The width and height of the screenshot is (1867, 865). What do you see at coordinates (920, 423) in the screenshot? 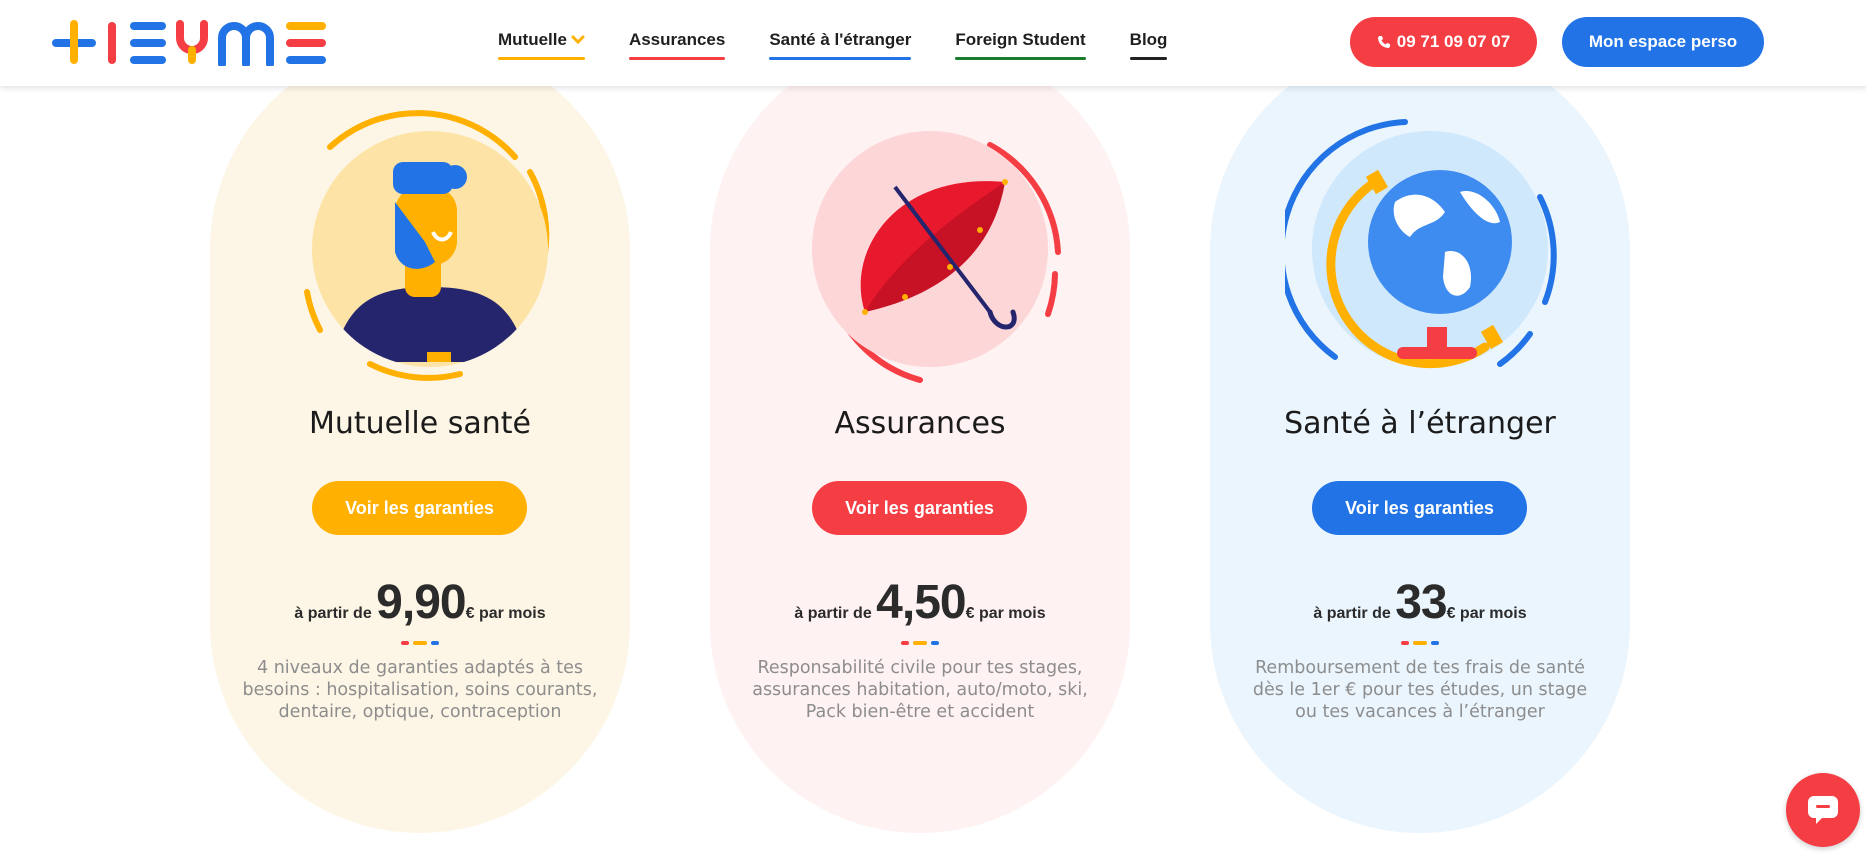
I see `card-title: Assurances` at bounding box center [920, 423].